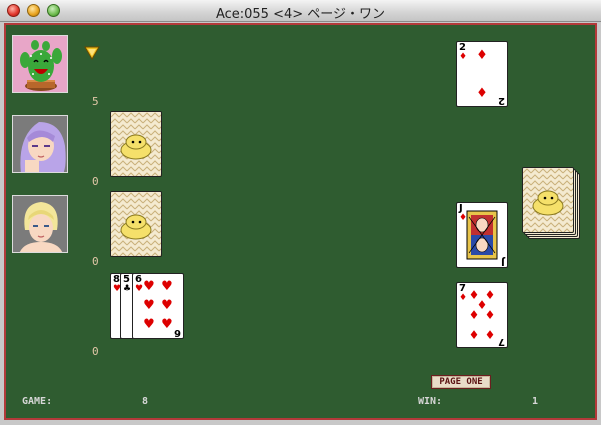 This screenshot has width=601, height=425. Describe the element at coordinates (501, 341) in the screenshot. I see `table-card-3-rank-bottom: 7` at that location.